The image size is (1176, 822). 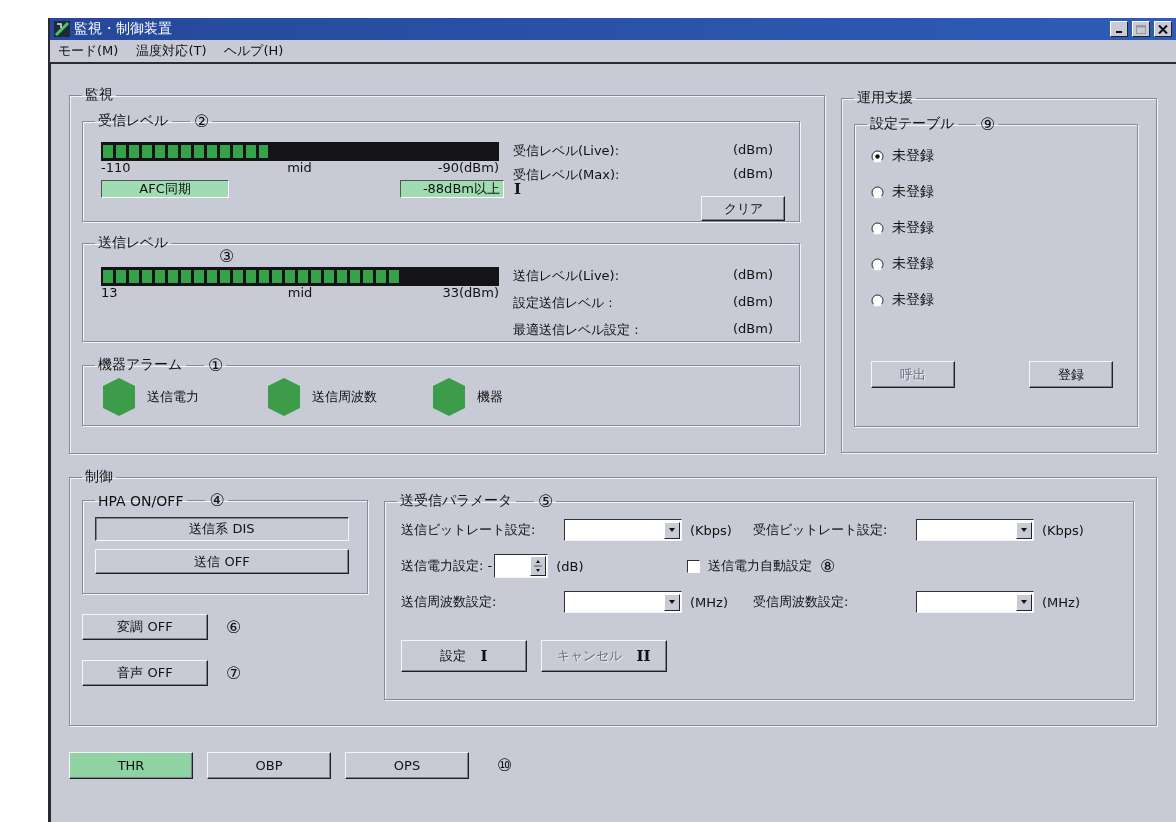 What do you see at coordinates (173, 397) in the screenshot?
I see `alarm-label: 送信電力` at bounding box center [173, 397].